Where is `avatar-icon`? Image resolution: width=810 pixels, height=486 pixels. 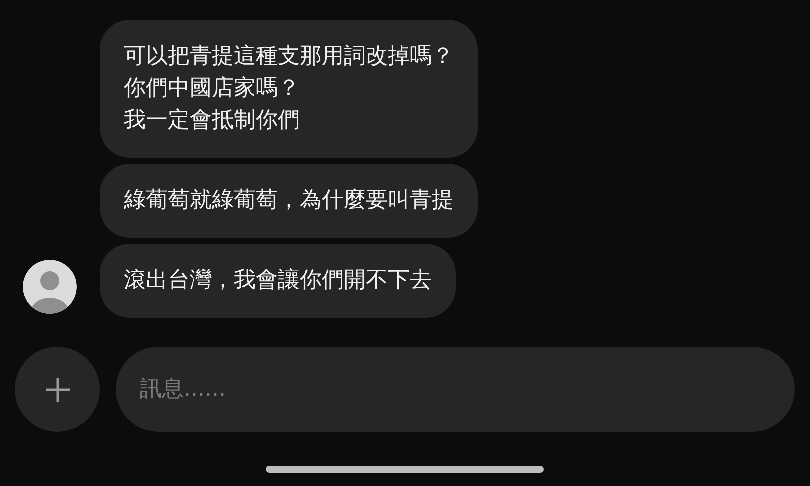
avatar-icon is located at coordinates (50, 287).